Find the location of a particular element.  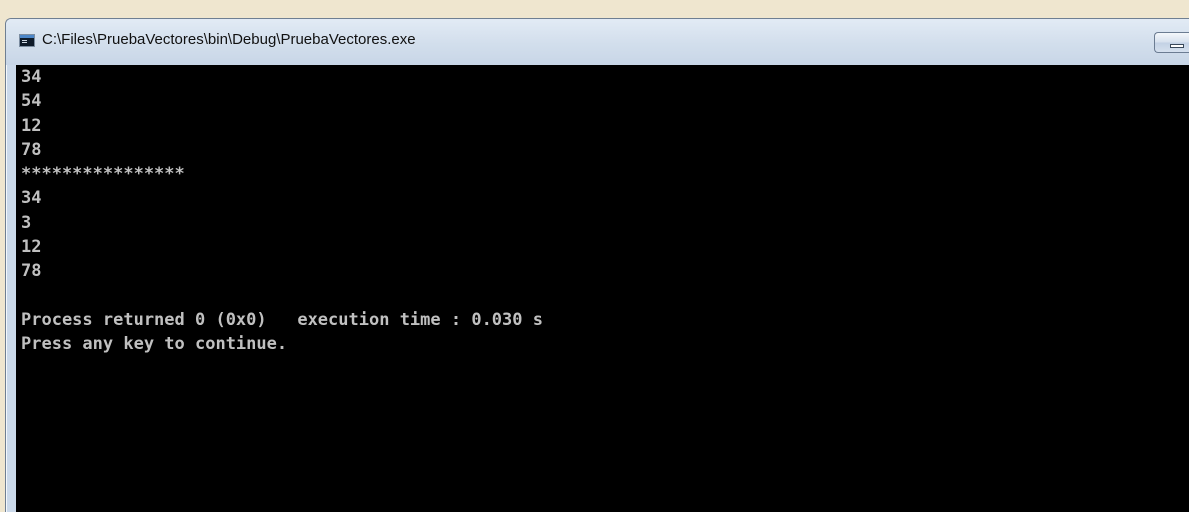

minimize-icon is located at coordinates (1177, 46).